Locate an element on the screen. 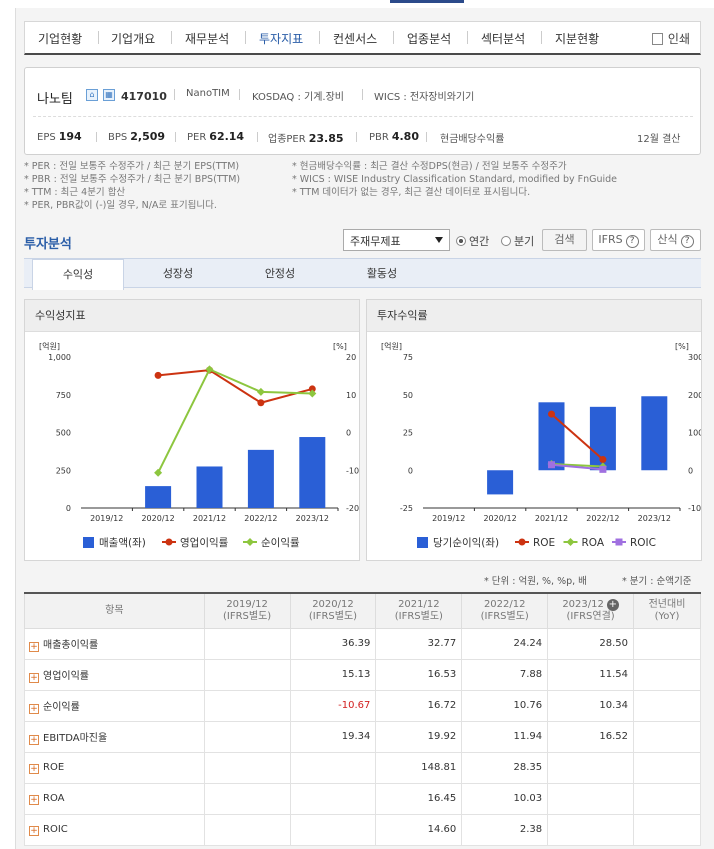 This screenshot has height=849, width=714. table-cell: 11.54 is located at coordinates (591, 674).